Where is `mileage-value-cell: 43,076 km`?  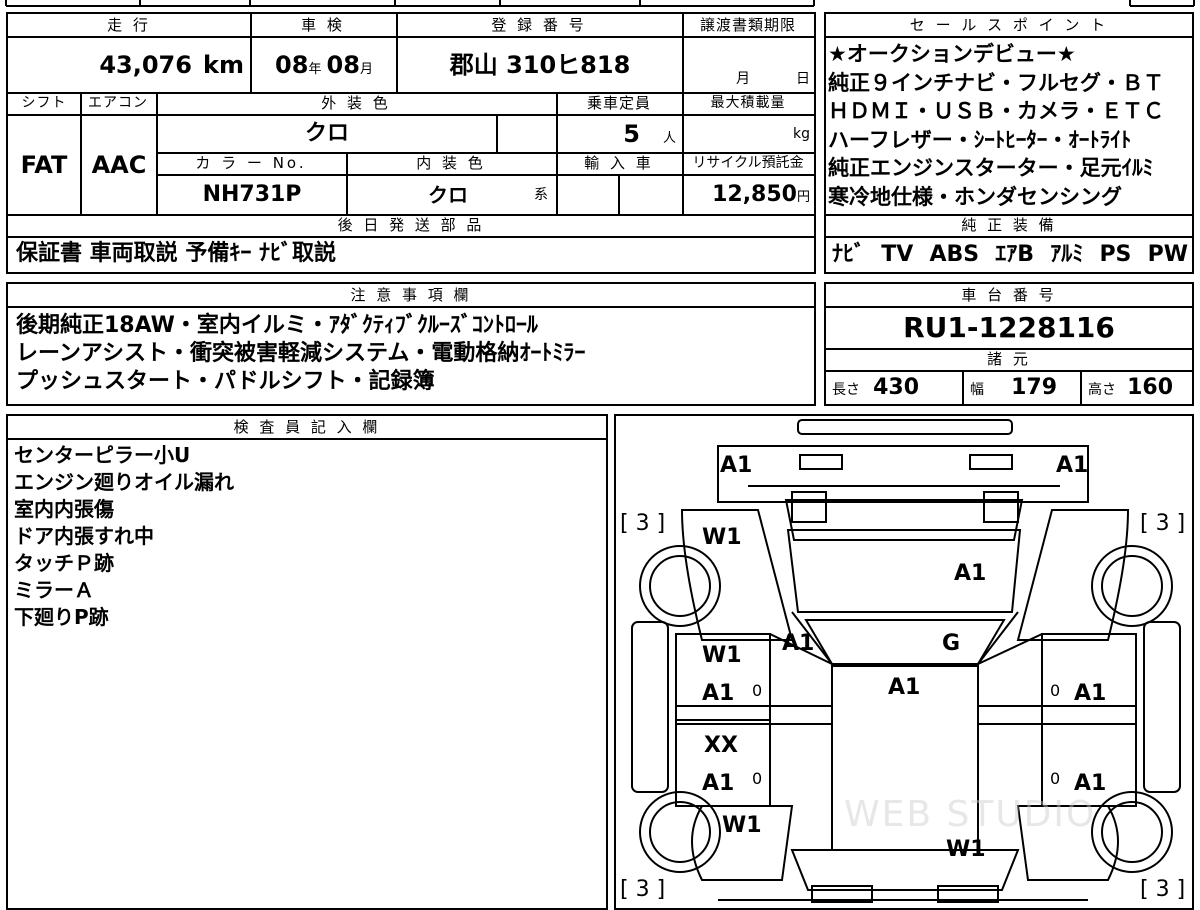
mileage-value-cell: 43,076 km is located at coordinates (129, 65).